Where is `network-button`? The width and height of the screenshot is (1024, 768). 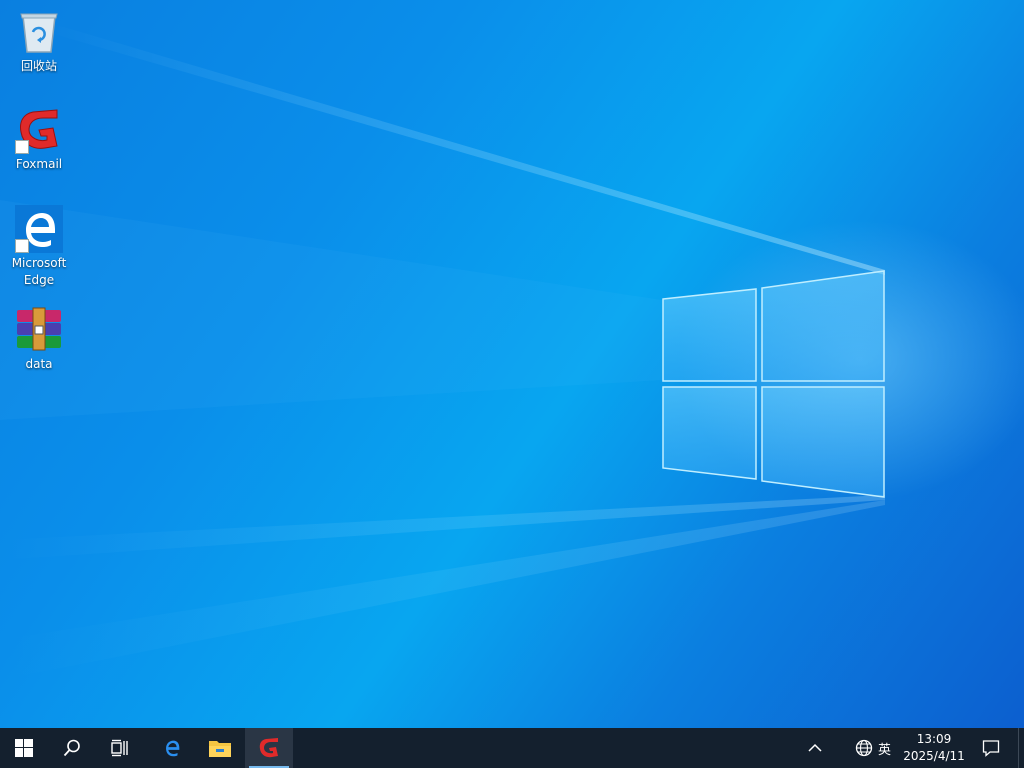
network-button is located at coordinates (864, 748).